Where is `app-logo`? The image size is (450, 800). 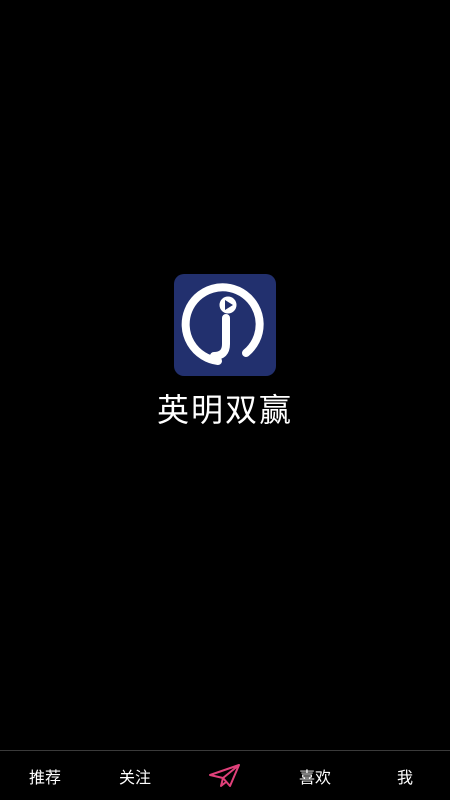
app-logo is located at coordinates (225, 325).